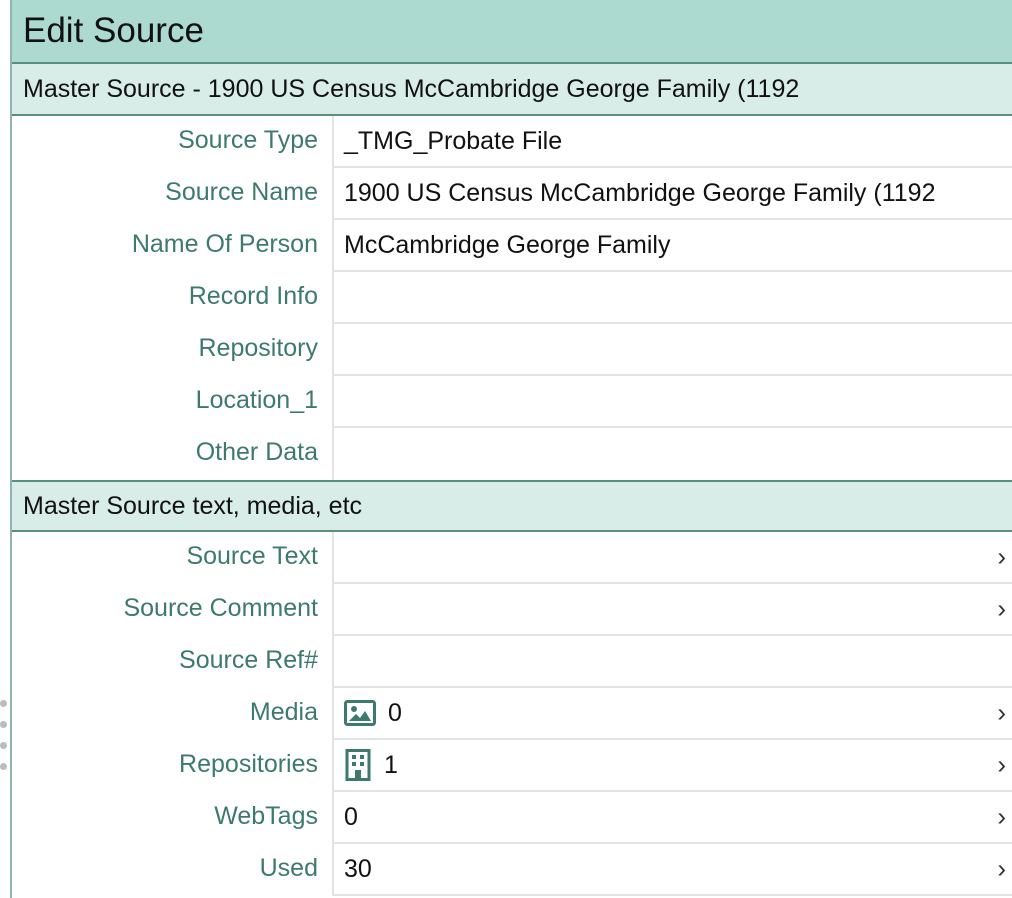  What do you see at coordinates (248, 764) in the screenshot?
I see `field-label: Repositories` at bounding box center [248, 764].